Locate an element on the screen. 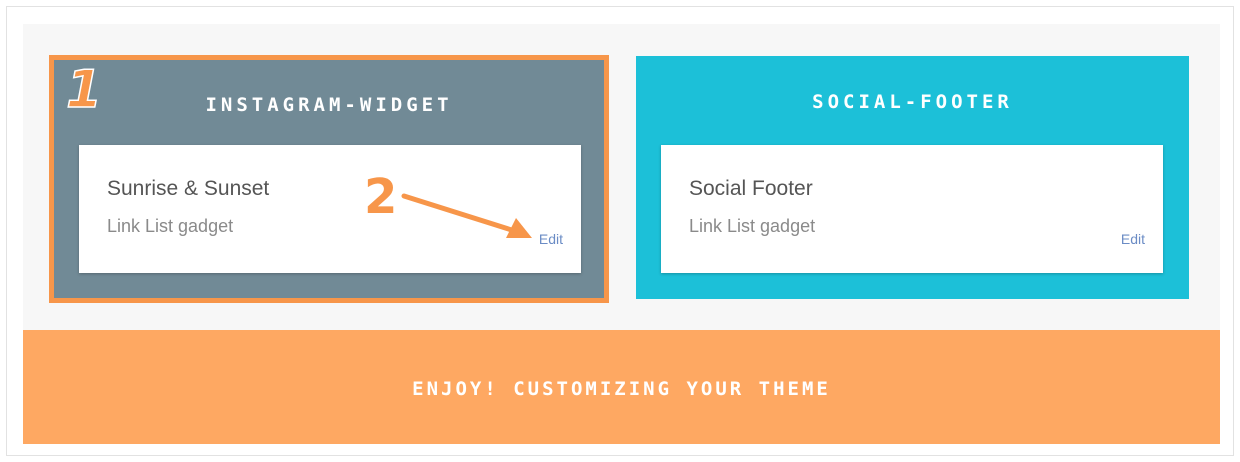  arrow-icon is located at coordinates (466, 215).